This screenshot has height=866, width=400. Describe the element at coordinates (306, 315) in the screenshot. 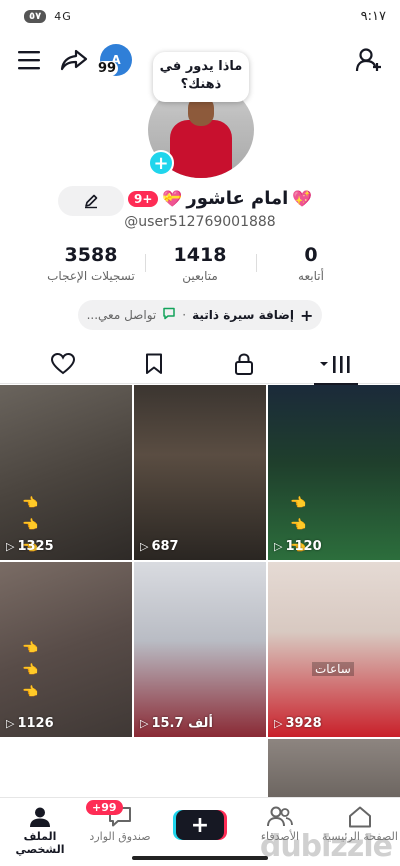

I see `plus-icon: +` at that location.